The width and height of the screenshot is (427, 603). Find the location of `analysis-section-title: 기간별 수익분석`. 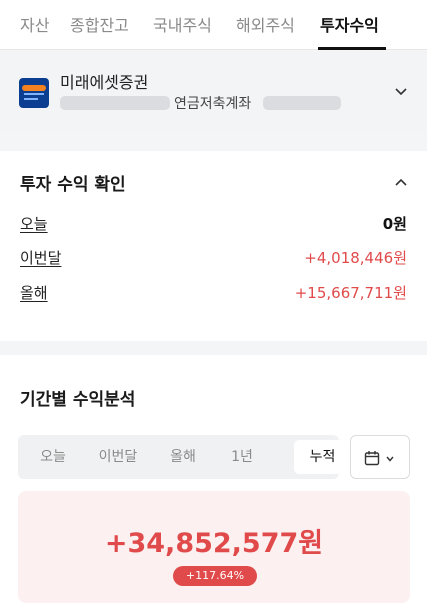

analysis-section-title: 기간별 수익분석 is located at coordinates (78, 400).